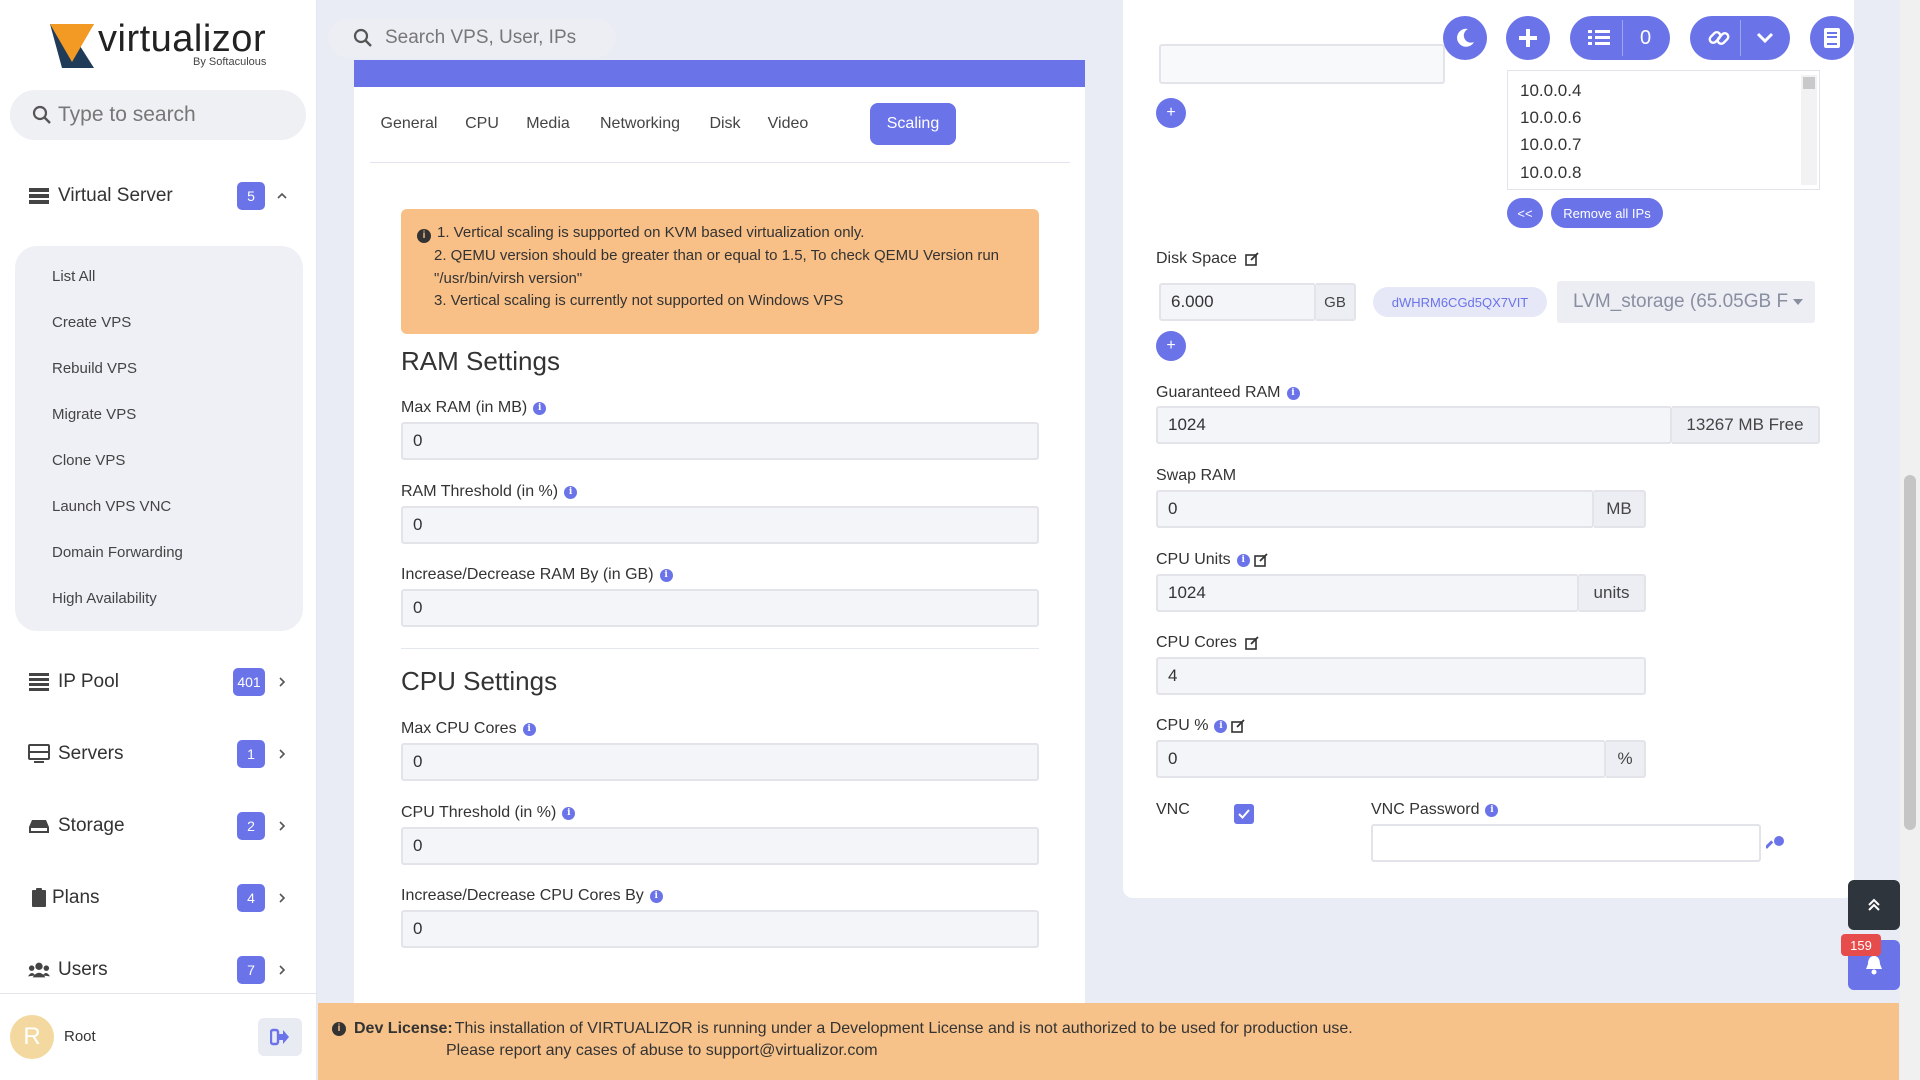  What do you see at coordinates (32, 1037) in the screenshot?
I see `avatar: R` at bounding box center [32, 1037].